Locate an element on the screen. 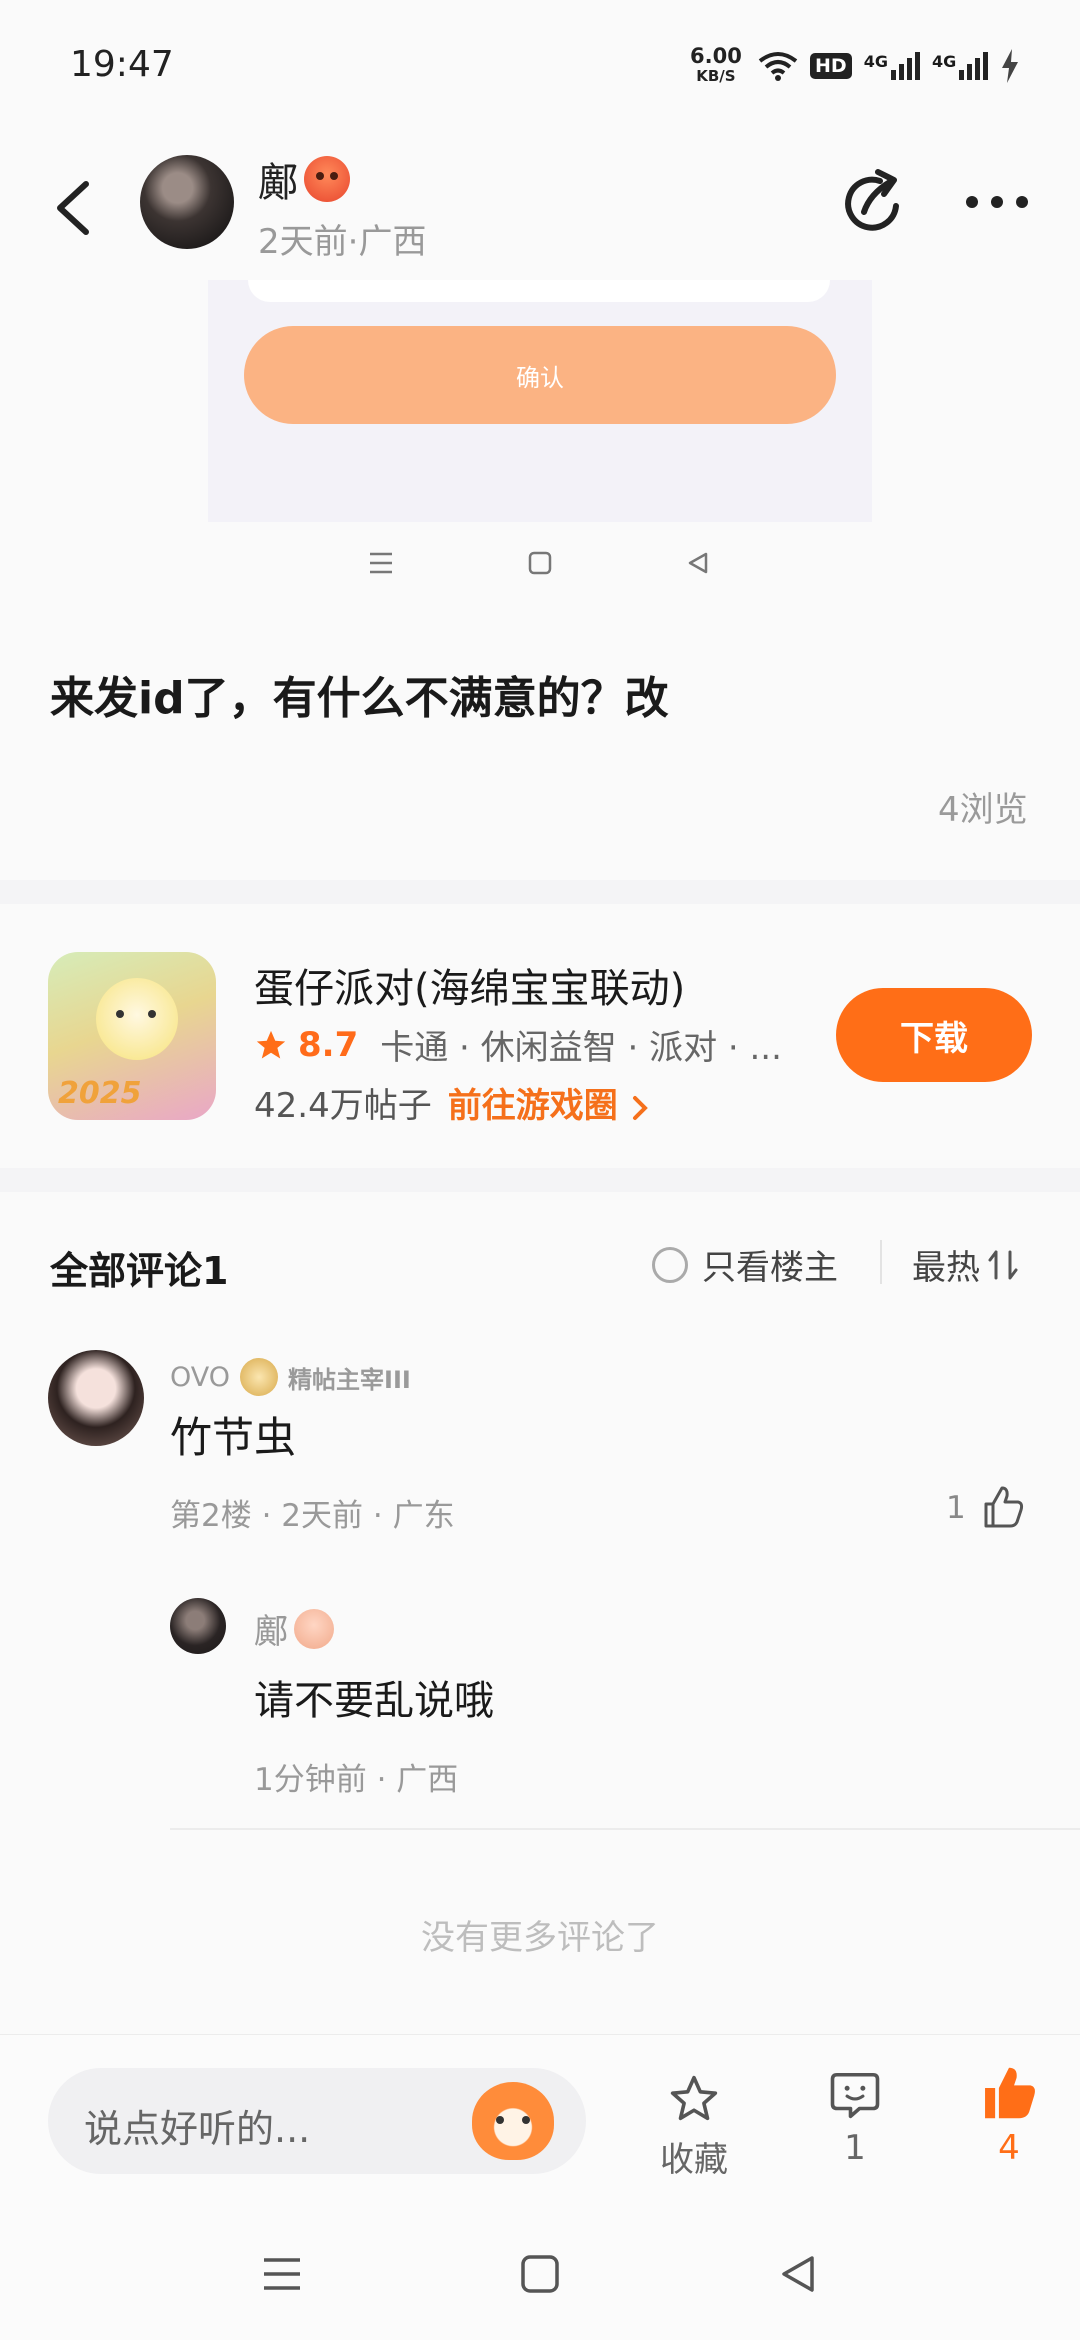  comment-count: 1 is located at coordinates (855, 2148).